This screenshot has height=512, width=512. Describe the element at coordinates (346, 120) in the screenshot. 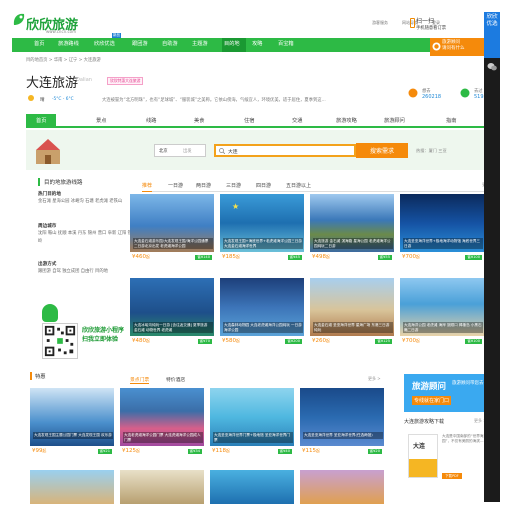

I see `tab-strategy: 旅游攻略` at that location.